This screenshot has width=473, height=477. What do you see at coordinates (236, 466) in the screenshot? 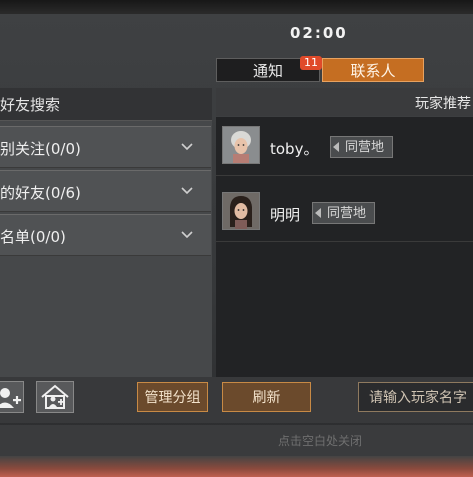
I see `device-bottom-bezel` at bounding box center [236, 466].